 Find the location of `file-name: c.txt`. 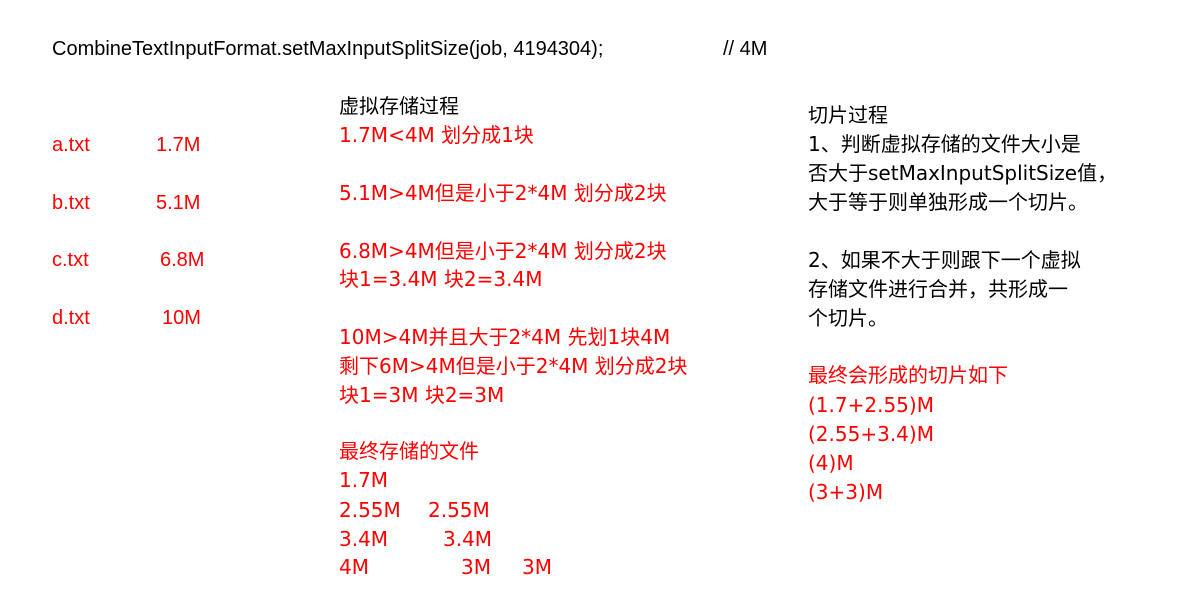

file-name: c.txt is located at coordinates (70, 260).